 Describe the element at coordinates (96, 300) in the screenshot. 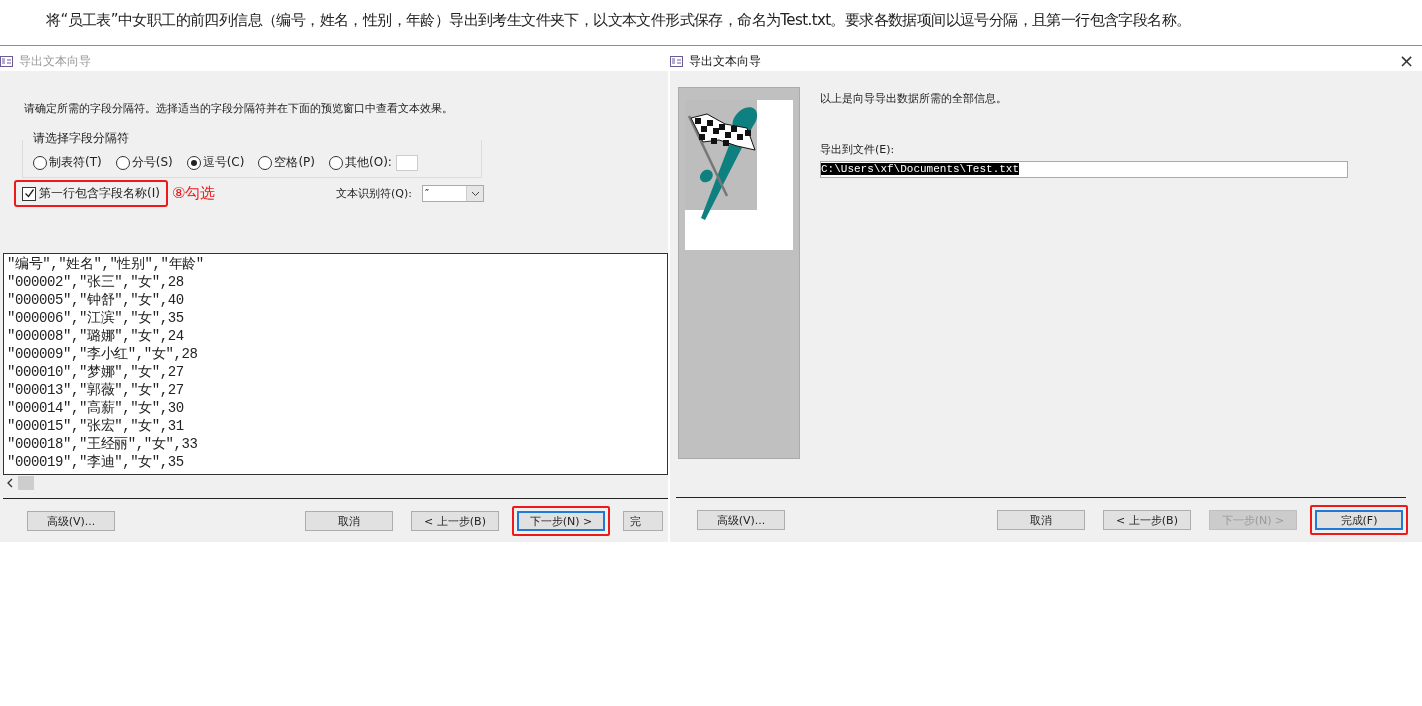

I see `preview-line: ″000005″,″钟舒″,″女″,40` at that location.